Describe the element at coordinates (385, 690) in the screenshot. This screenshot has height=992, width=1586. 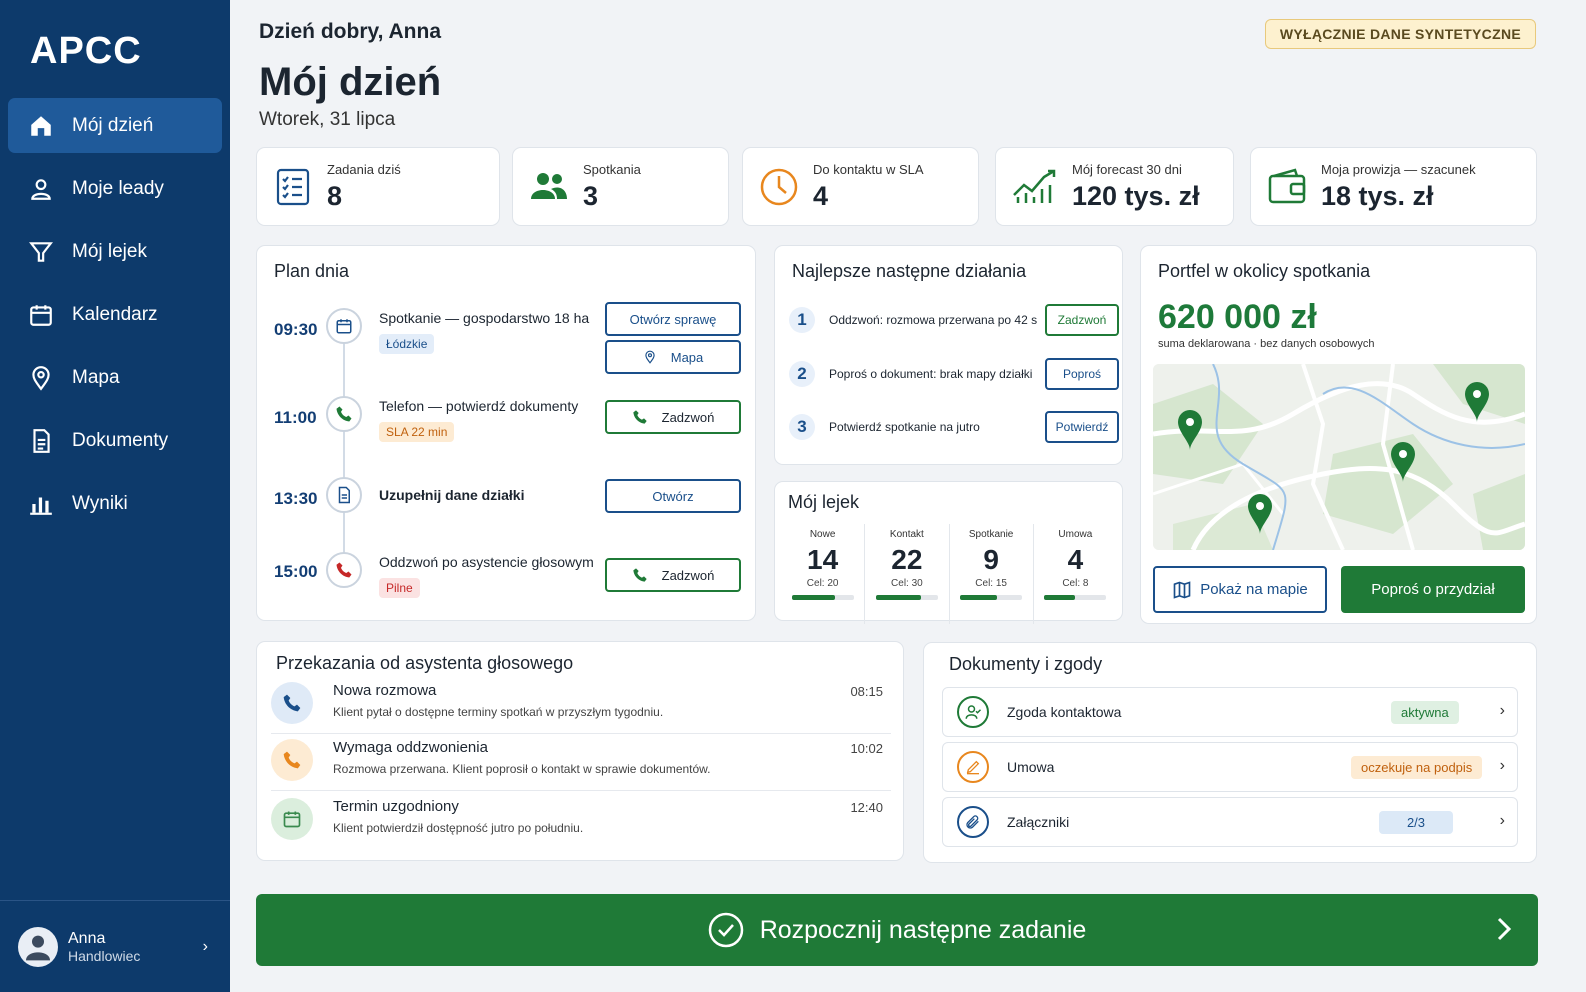
I see `handoff-title: Nowa rozmowa` at that location.